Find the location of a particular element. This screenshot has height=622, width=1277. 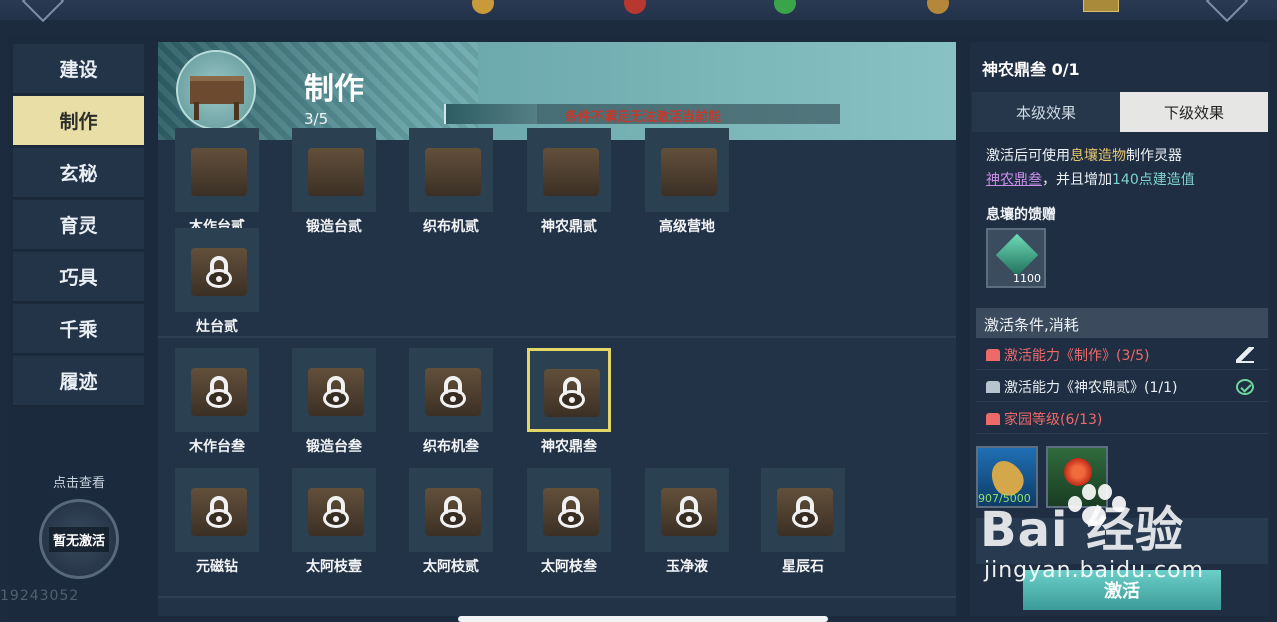

back-icon is located at coordinates (43, 11).